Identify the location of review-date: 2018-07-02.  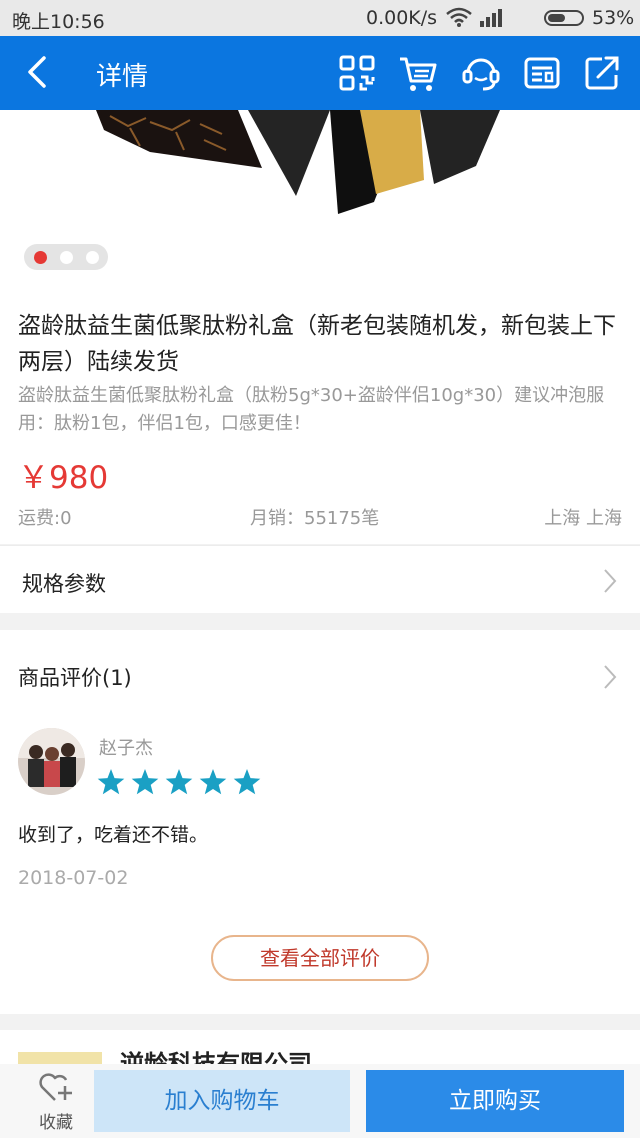
(73, 878).